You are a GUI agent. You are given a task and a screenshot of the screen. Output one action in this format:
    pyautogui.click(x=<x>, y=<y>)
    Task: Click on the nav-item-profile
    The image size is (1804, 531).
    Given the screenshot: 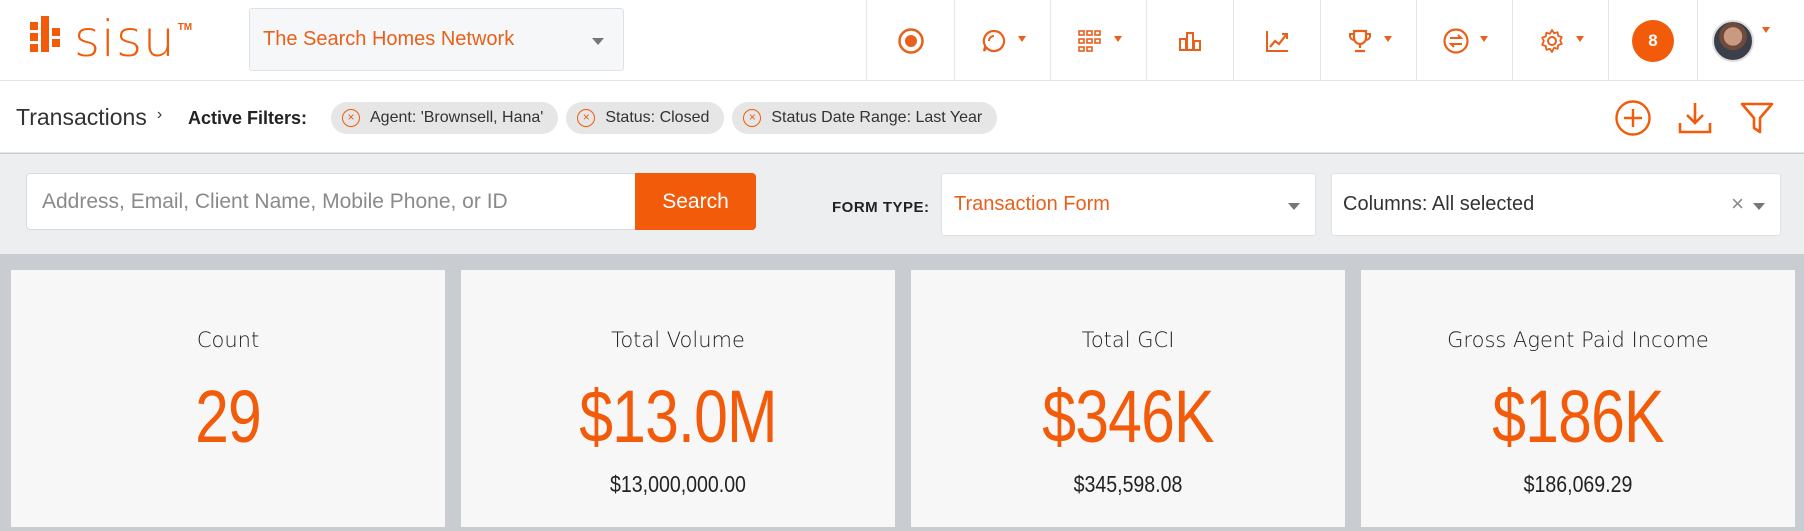 What is the action you would take?
    pyautogui.click(x=1748, y=40)
    